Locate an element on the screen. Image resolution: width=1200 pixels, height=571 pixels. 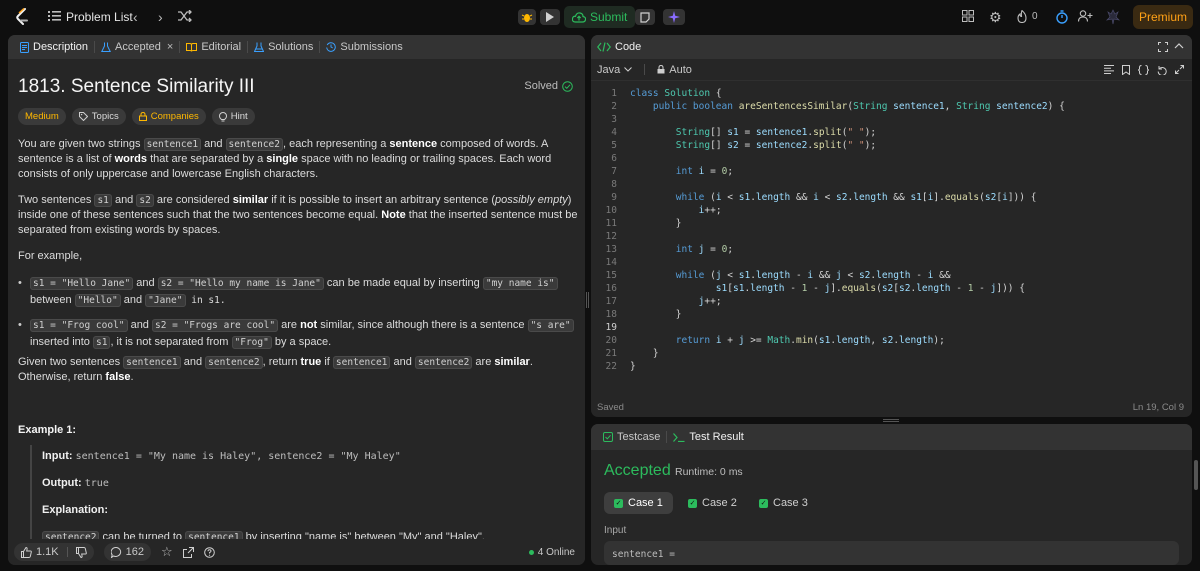
solved-label: Solved is located at coordinates (541, 86).